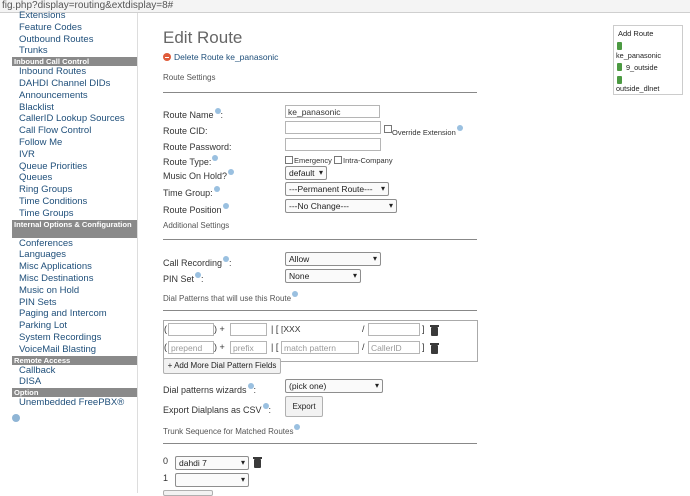  What do you see at coordinates (74, 96) in the screenshot?
I see `sidebar-item-announcements: Announcements` at bounding box center [74, 96].